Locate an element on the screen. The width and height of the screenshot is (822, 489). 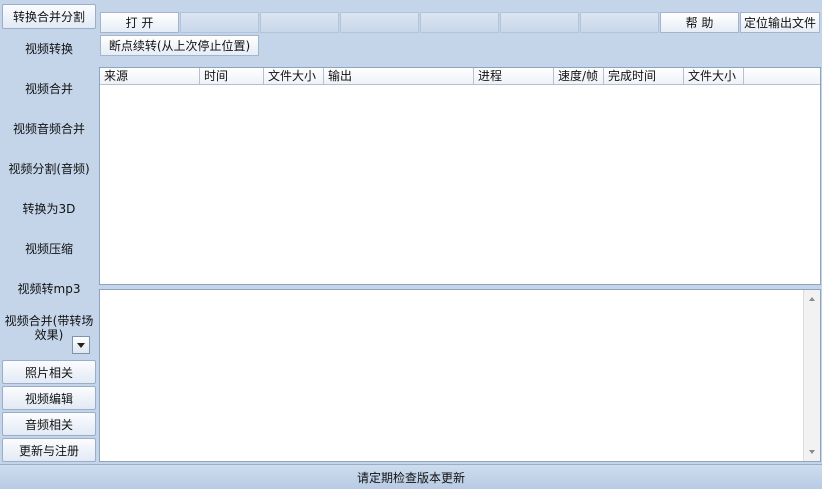
sidebar-item-video-audio-merge: 视频音频合并 is located at coordinates (49, 128).